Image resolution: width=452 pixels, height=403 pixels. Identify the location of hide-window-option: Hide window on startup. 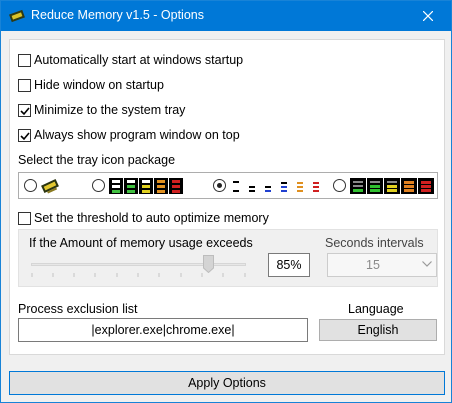
(91, 85).